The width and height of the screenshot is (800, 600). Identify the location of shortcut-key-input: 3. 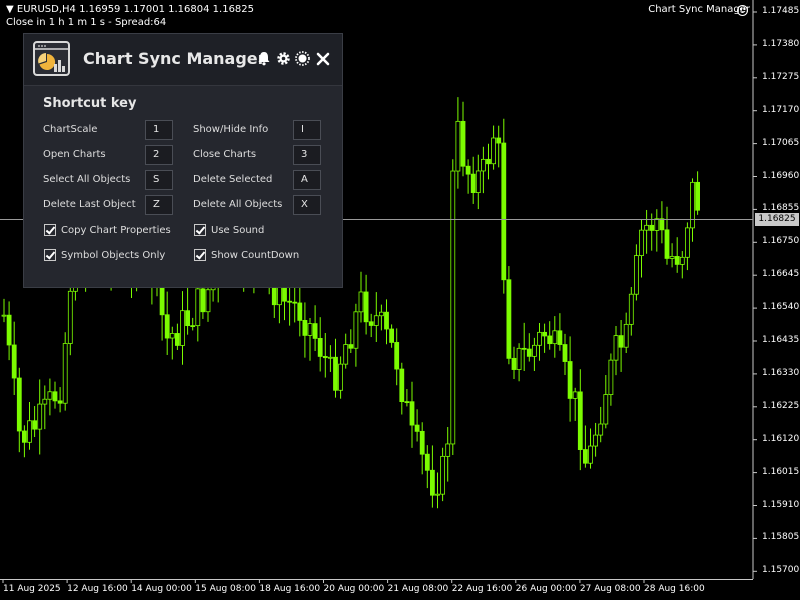
(307, 155).